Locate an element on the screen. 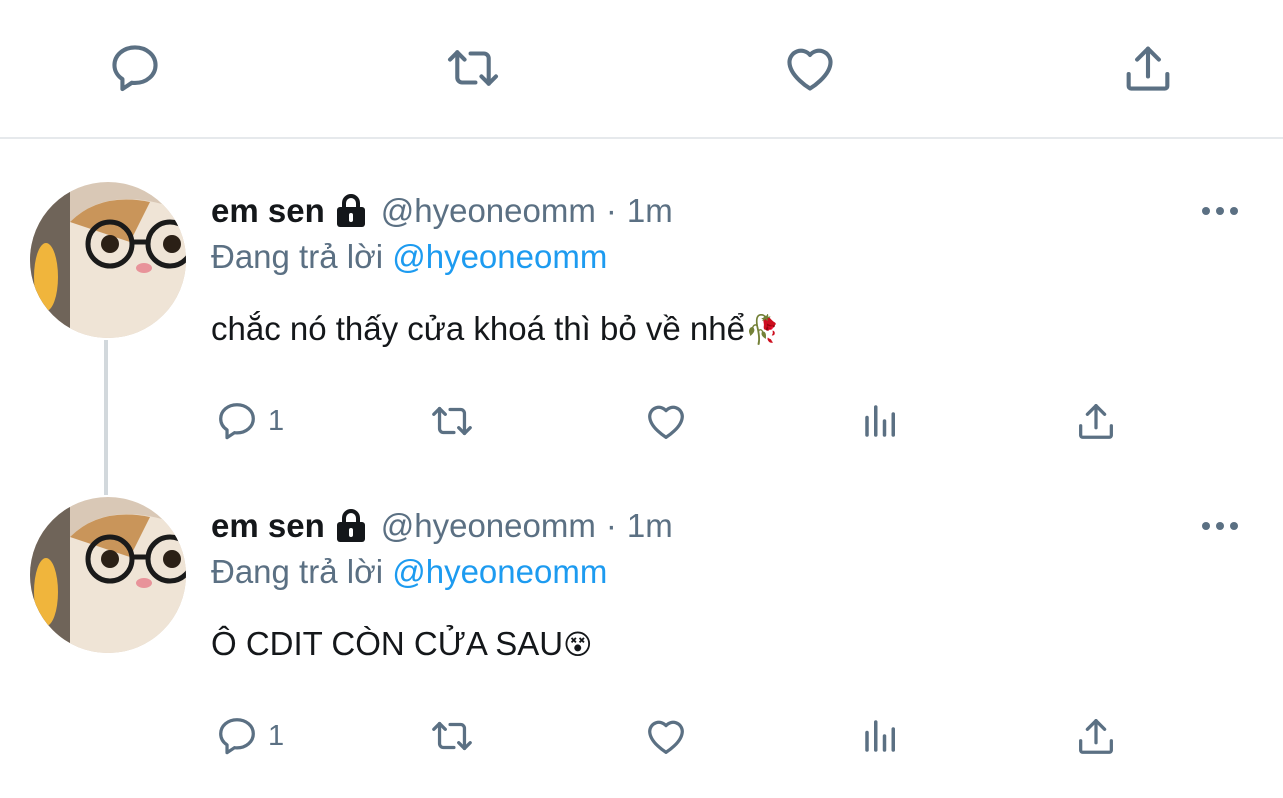 This screenshot has height=798, width=1283. reply-button is located at coordinates (135, 68).